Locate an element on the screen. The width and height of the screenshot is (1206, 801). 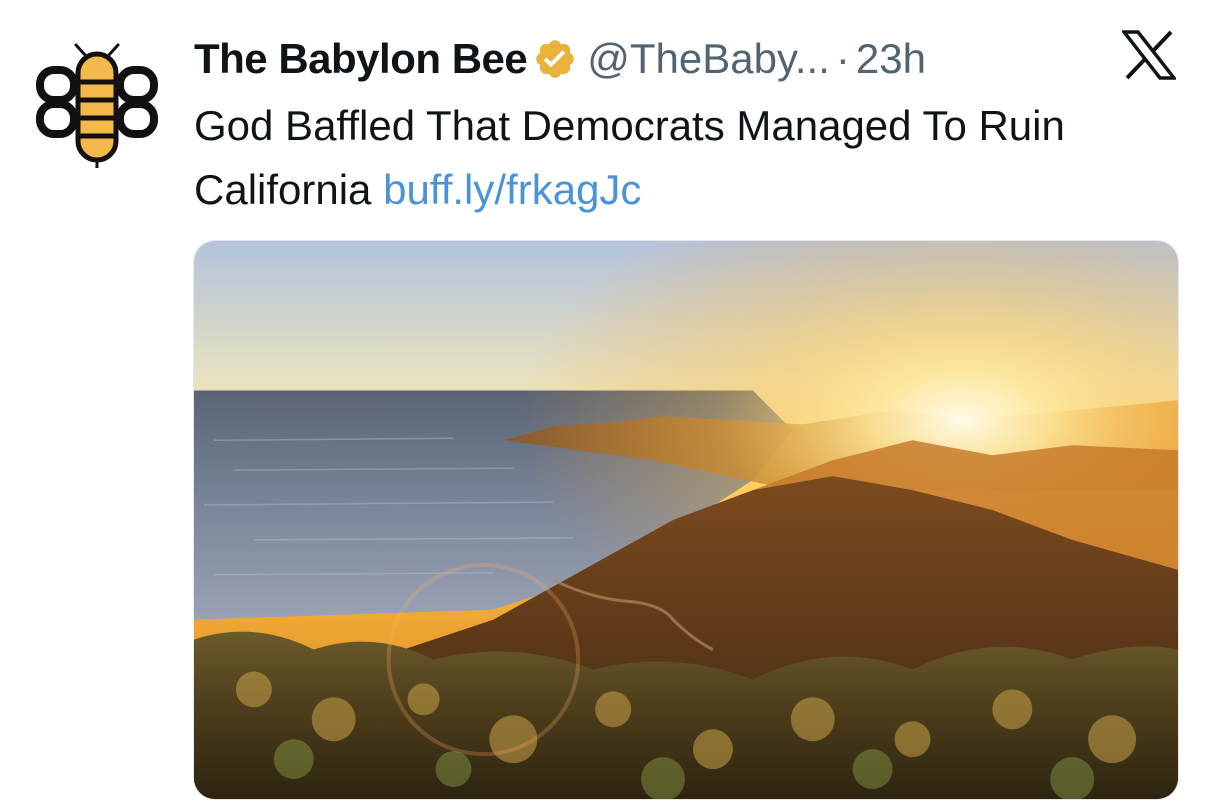
timestamp: 23h is located at coordinates (891, 59).